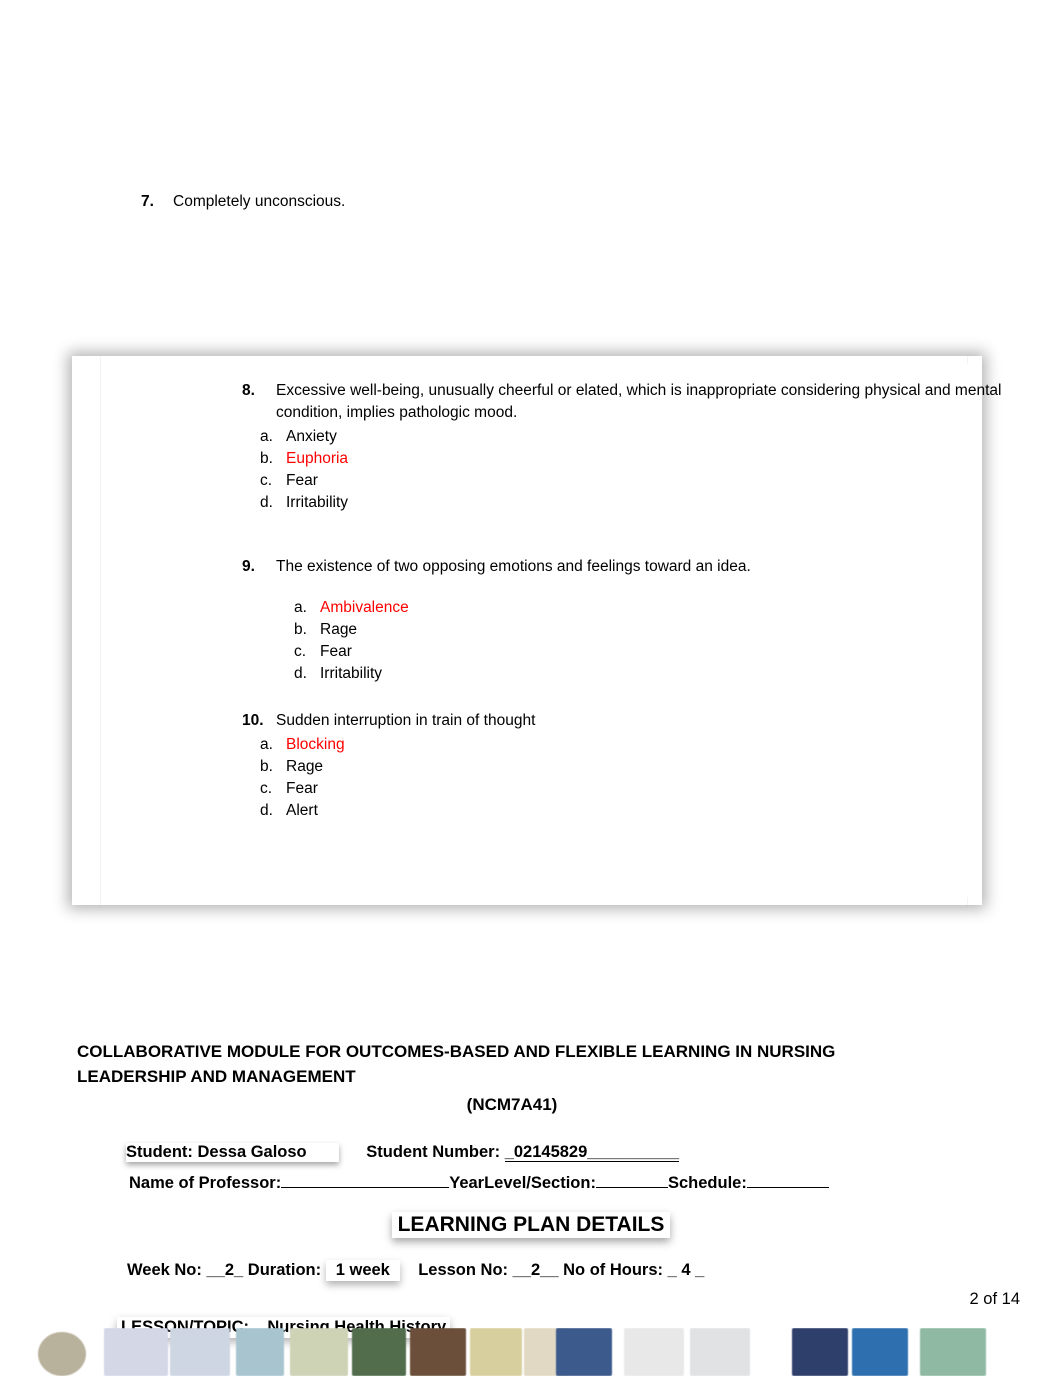  I want to click on year-section-field, so click(631, 1179).